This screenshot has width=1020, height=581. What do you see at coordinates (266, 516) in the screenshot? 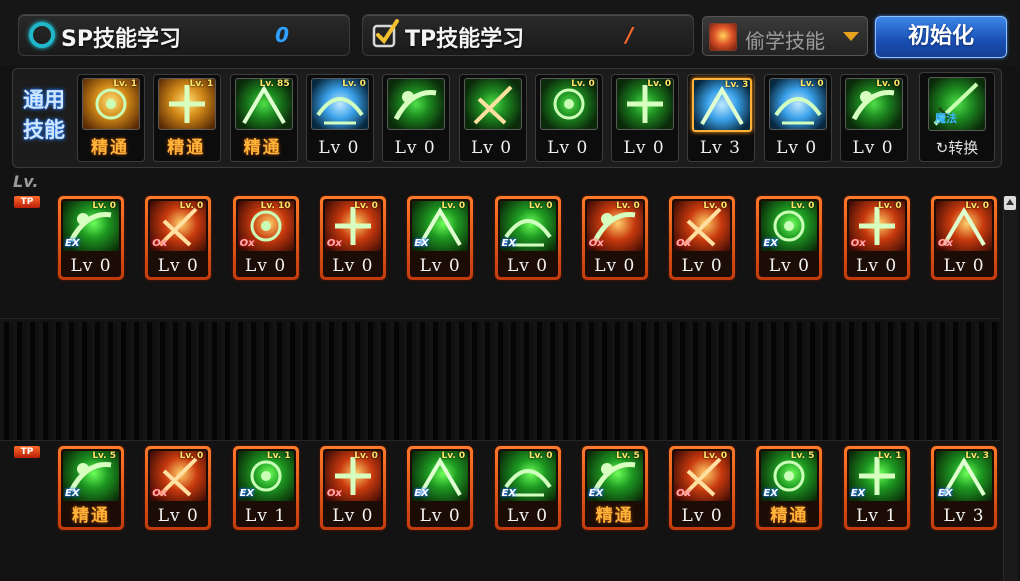
I see `skill-level-label: Lv 1` at bounding box center [266, 516].